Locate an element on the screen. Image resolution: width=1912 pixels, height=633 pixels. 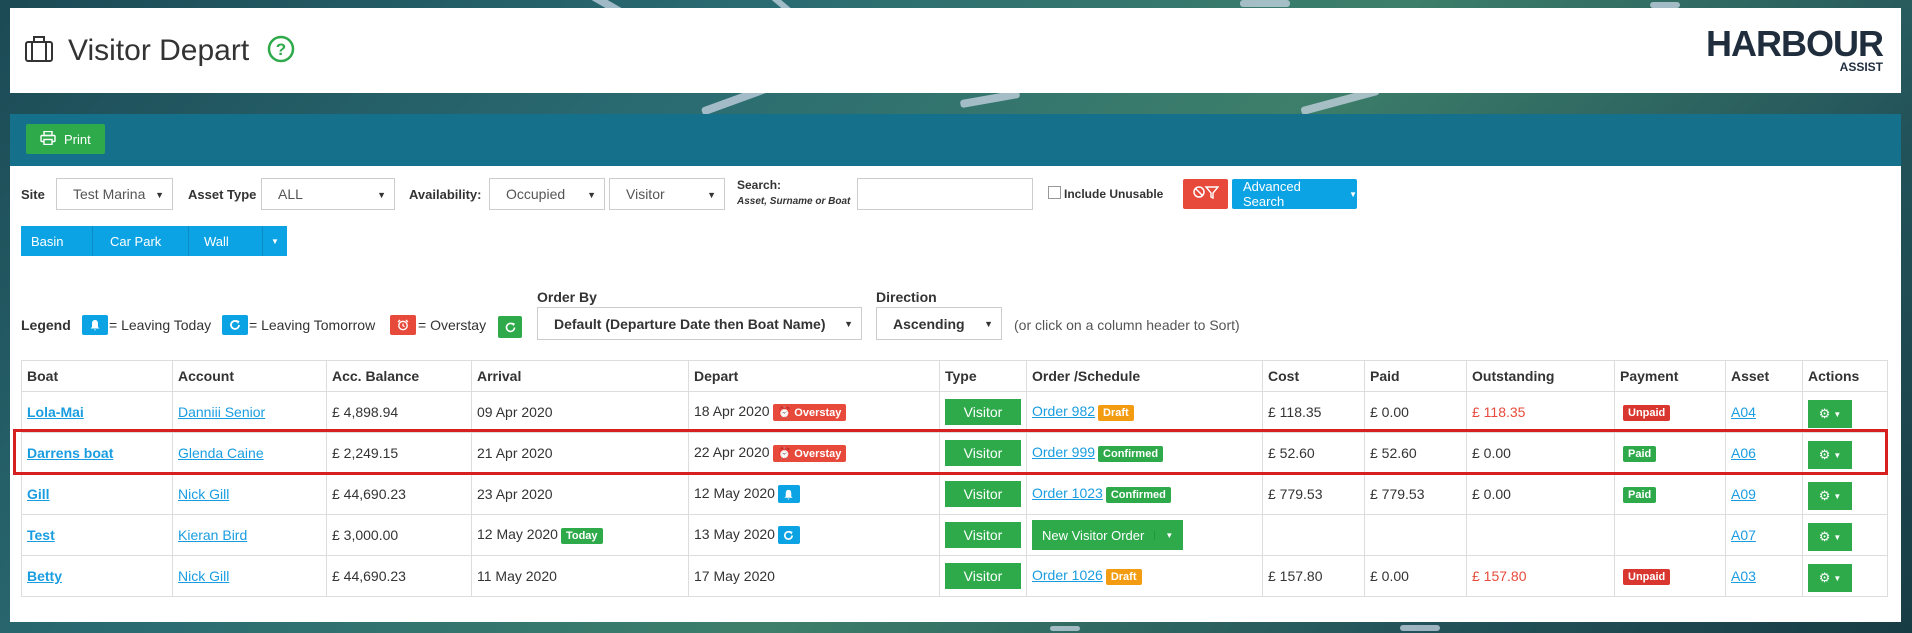
column-boat: Boat is located at coordinates (97, 376).